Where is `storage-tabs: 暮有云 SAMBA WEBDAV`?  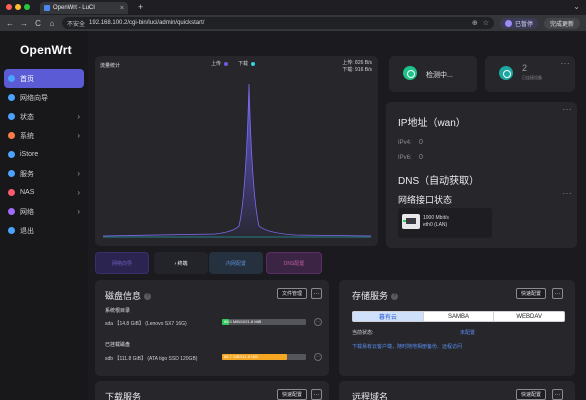 storage-tabs: 暮有云 SAMBA WEBDAV is located at coordinates (458, 316).